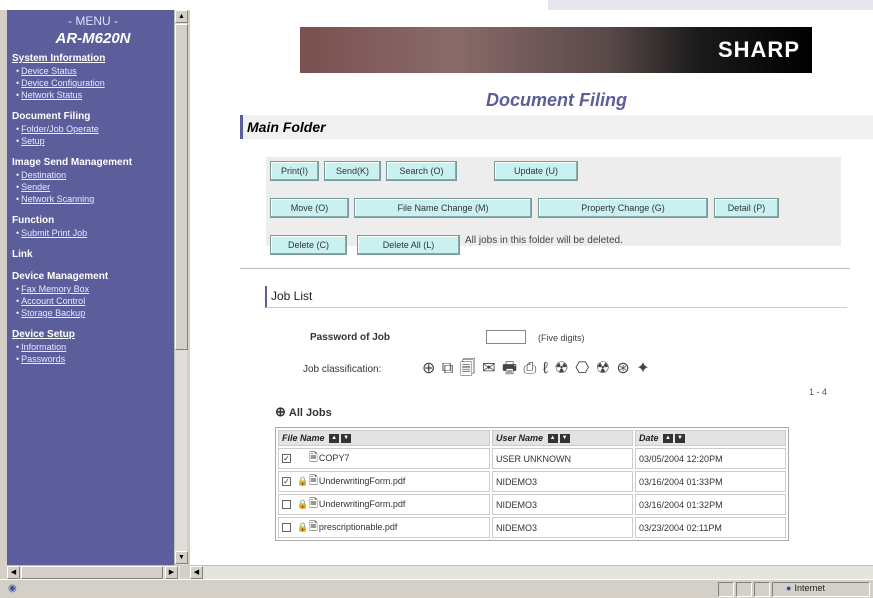  I want to click on job-list-title: Job List, so click(556, 297).